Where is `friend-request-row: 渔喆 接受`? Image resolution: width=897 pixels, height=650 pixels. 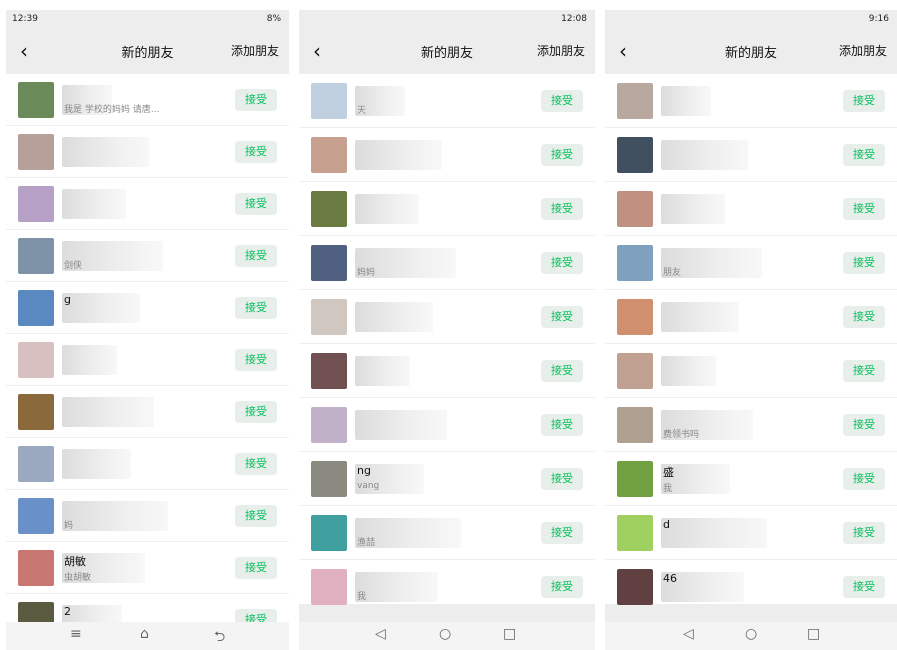 friend-request-row: 渔喆 接受 is located at coordinates (447, 533).